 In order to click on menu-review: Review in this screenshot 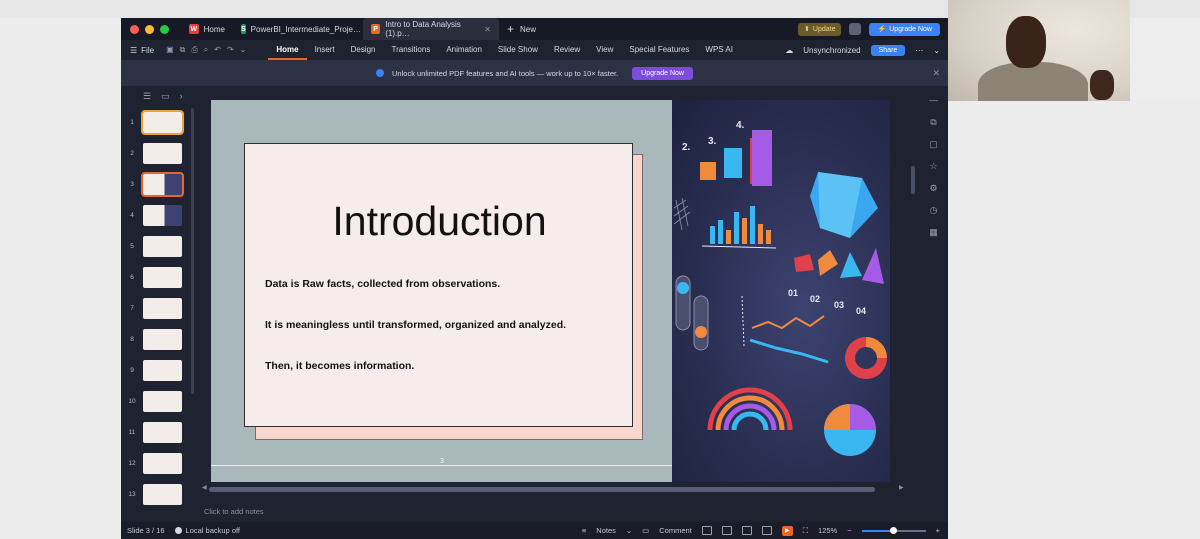, I will do `click(567, 50)`.